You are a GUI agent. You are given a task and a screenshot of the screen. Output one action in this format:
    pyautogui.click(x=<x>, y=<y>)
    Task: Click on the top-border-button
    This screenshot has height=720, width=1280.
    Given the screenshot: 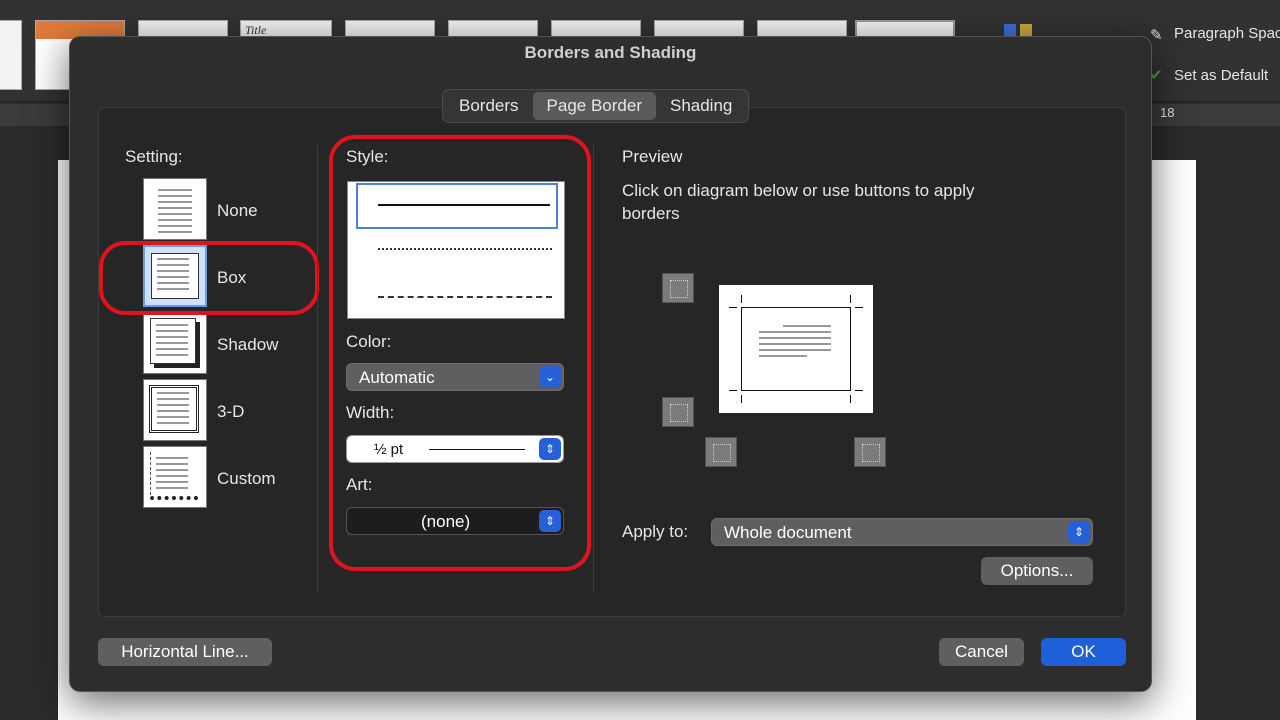 What is the action you would take?
    pyautogui.click(x=678, y=288)
    